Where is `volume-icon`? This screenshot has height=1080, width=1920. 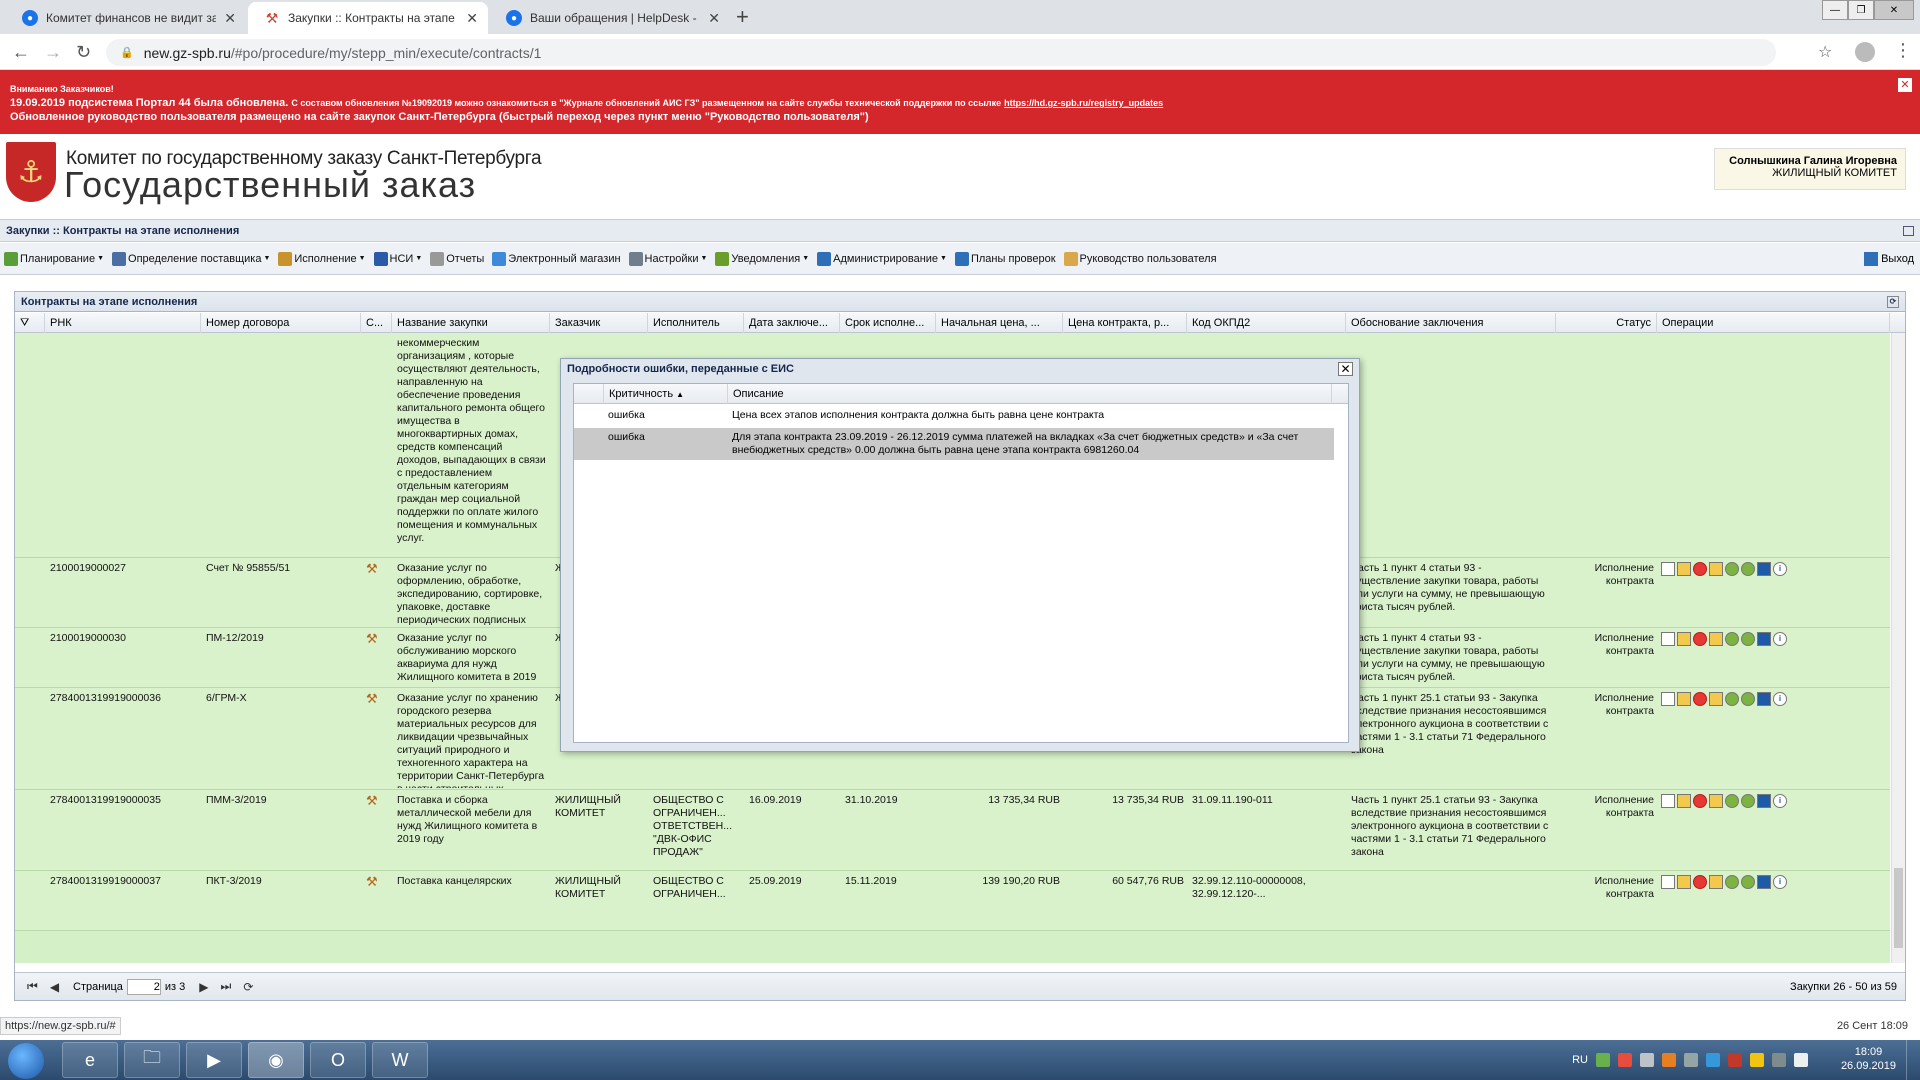 volume-icon is located at coordinates (1801, 1060).